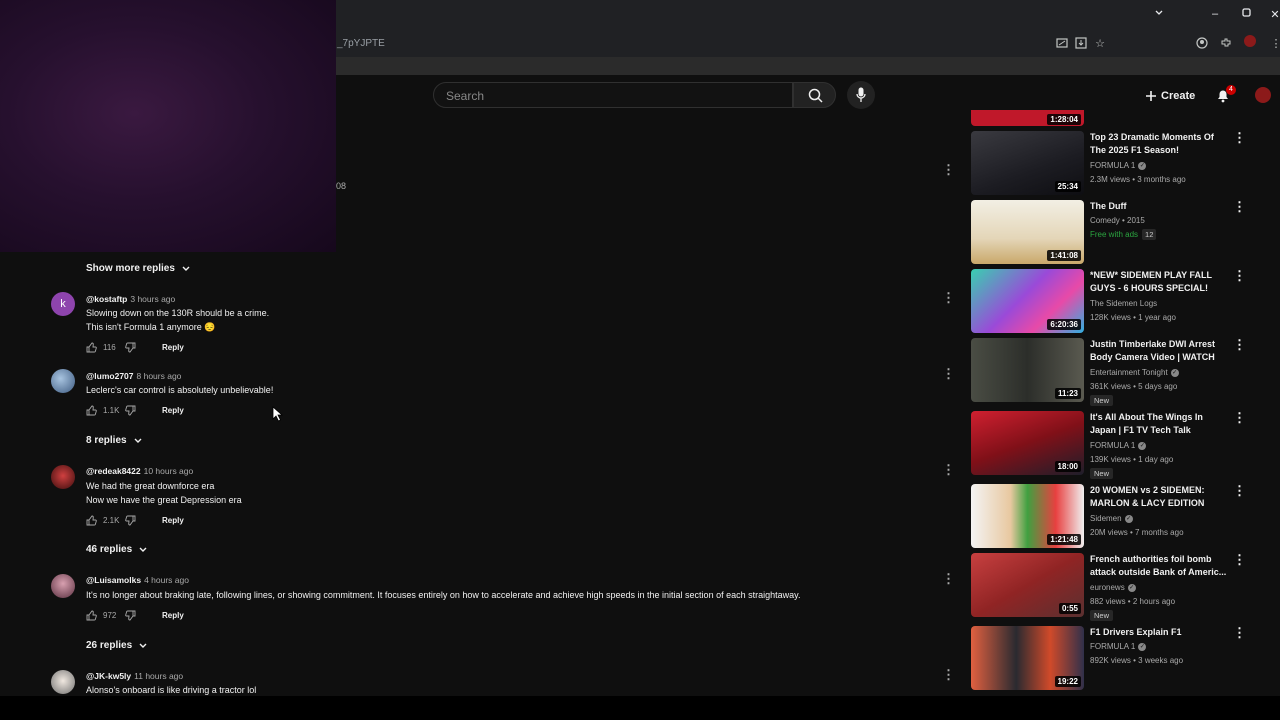  Describe the element at coordinates (1027, 163) in the screenshot. I see `video-thumbnail: 25:34` at that location.